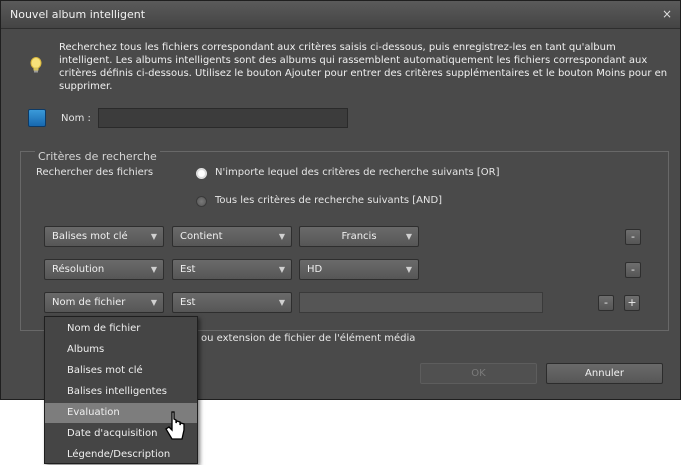 This screenshot has width=681, height=465. Describe the element at coordinates (633, 237) in the screenshot. I see `remove-criteria-button-1: -` at that location.